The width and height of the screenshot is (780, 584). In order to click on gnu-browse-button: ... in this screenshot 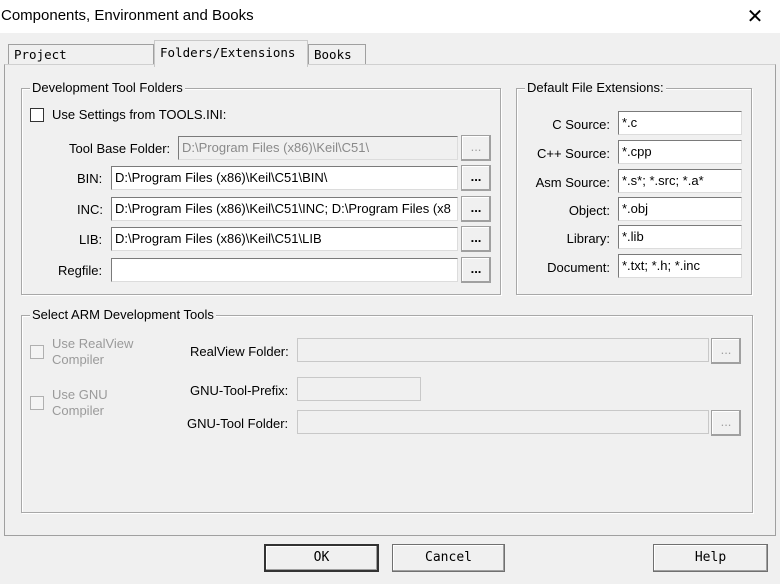, I will do `click(726, 423)`.